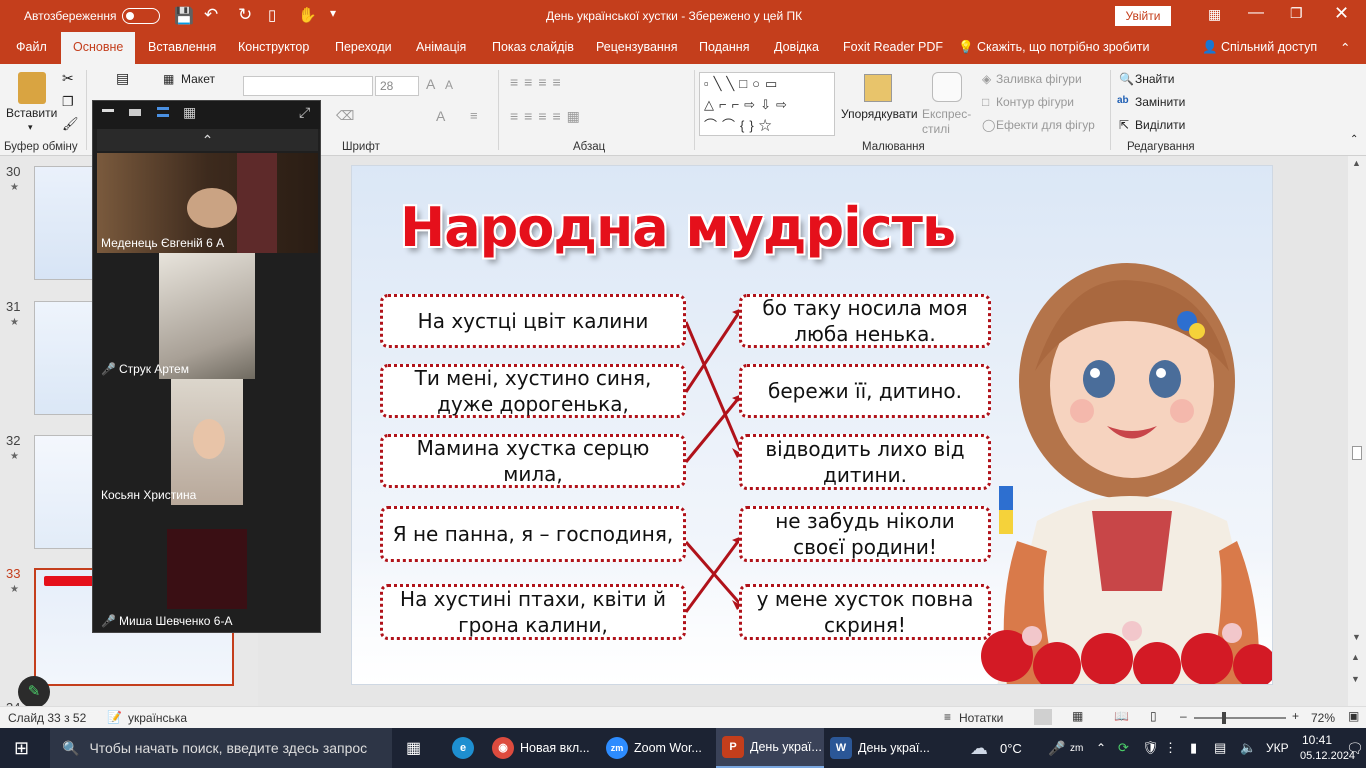 The width and height of the screenshot is (1366, 776). Describe the element at coordinates (1183, 716) in the screenshot. I see `zoom-out-icon: –` at that location.